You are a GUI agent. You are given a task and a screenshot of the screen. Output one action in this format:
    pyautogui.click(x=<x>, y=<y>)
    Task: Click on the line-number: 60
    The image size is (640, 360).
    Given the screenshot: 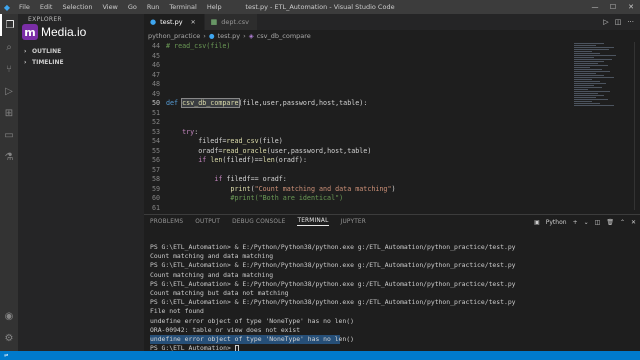 What is the action you would take?
    pyautogui.click(x=155, y=198)
    